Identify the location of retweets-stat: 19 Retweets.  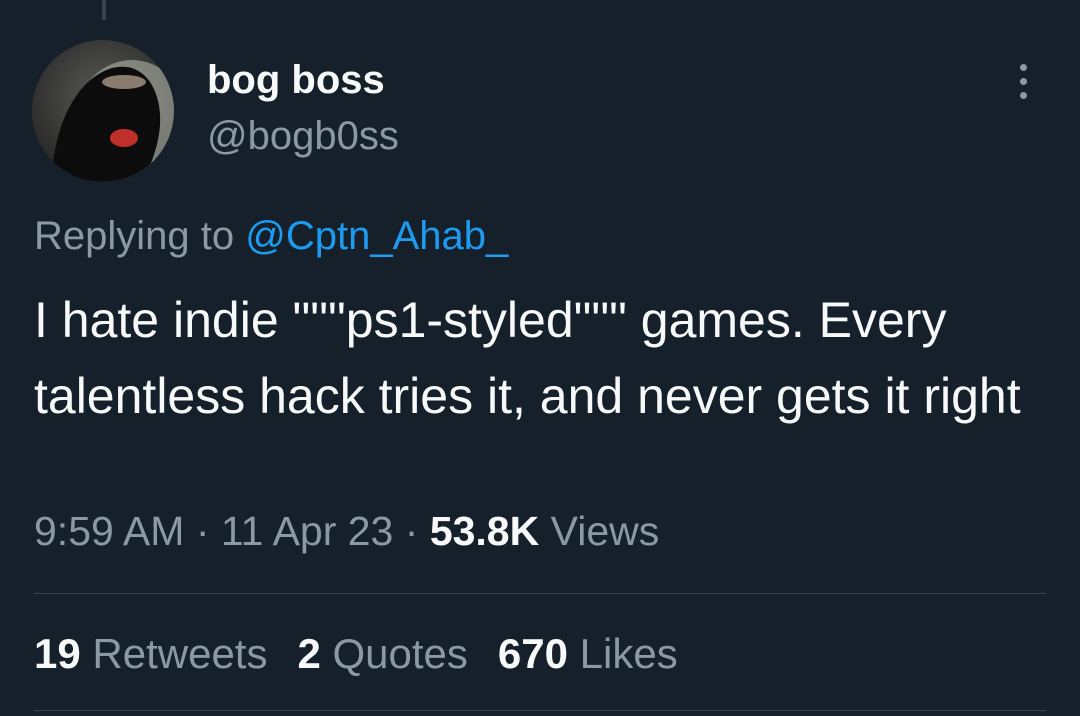
(150, 654).